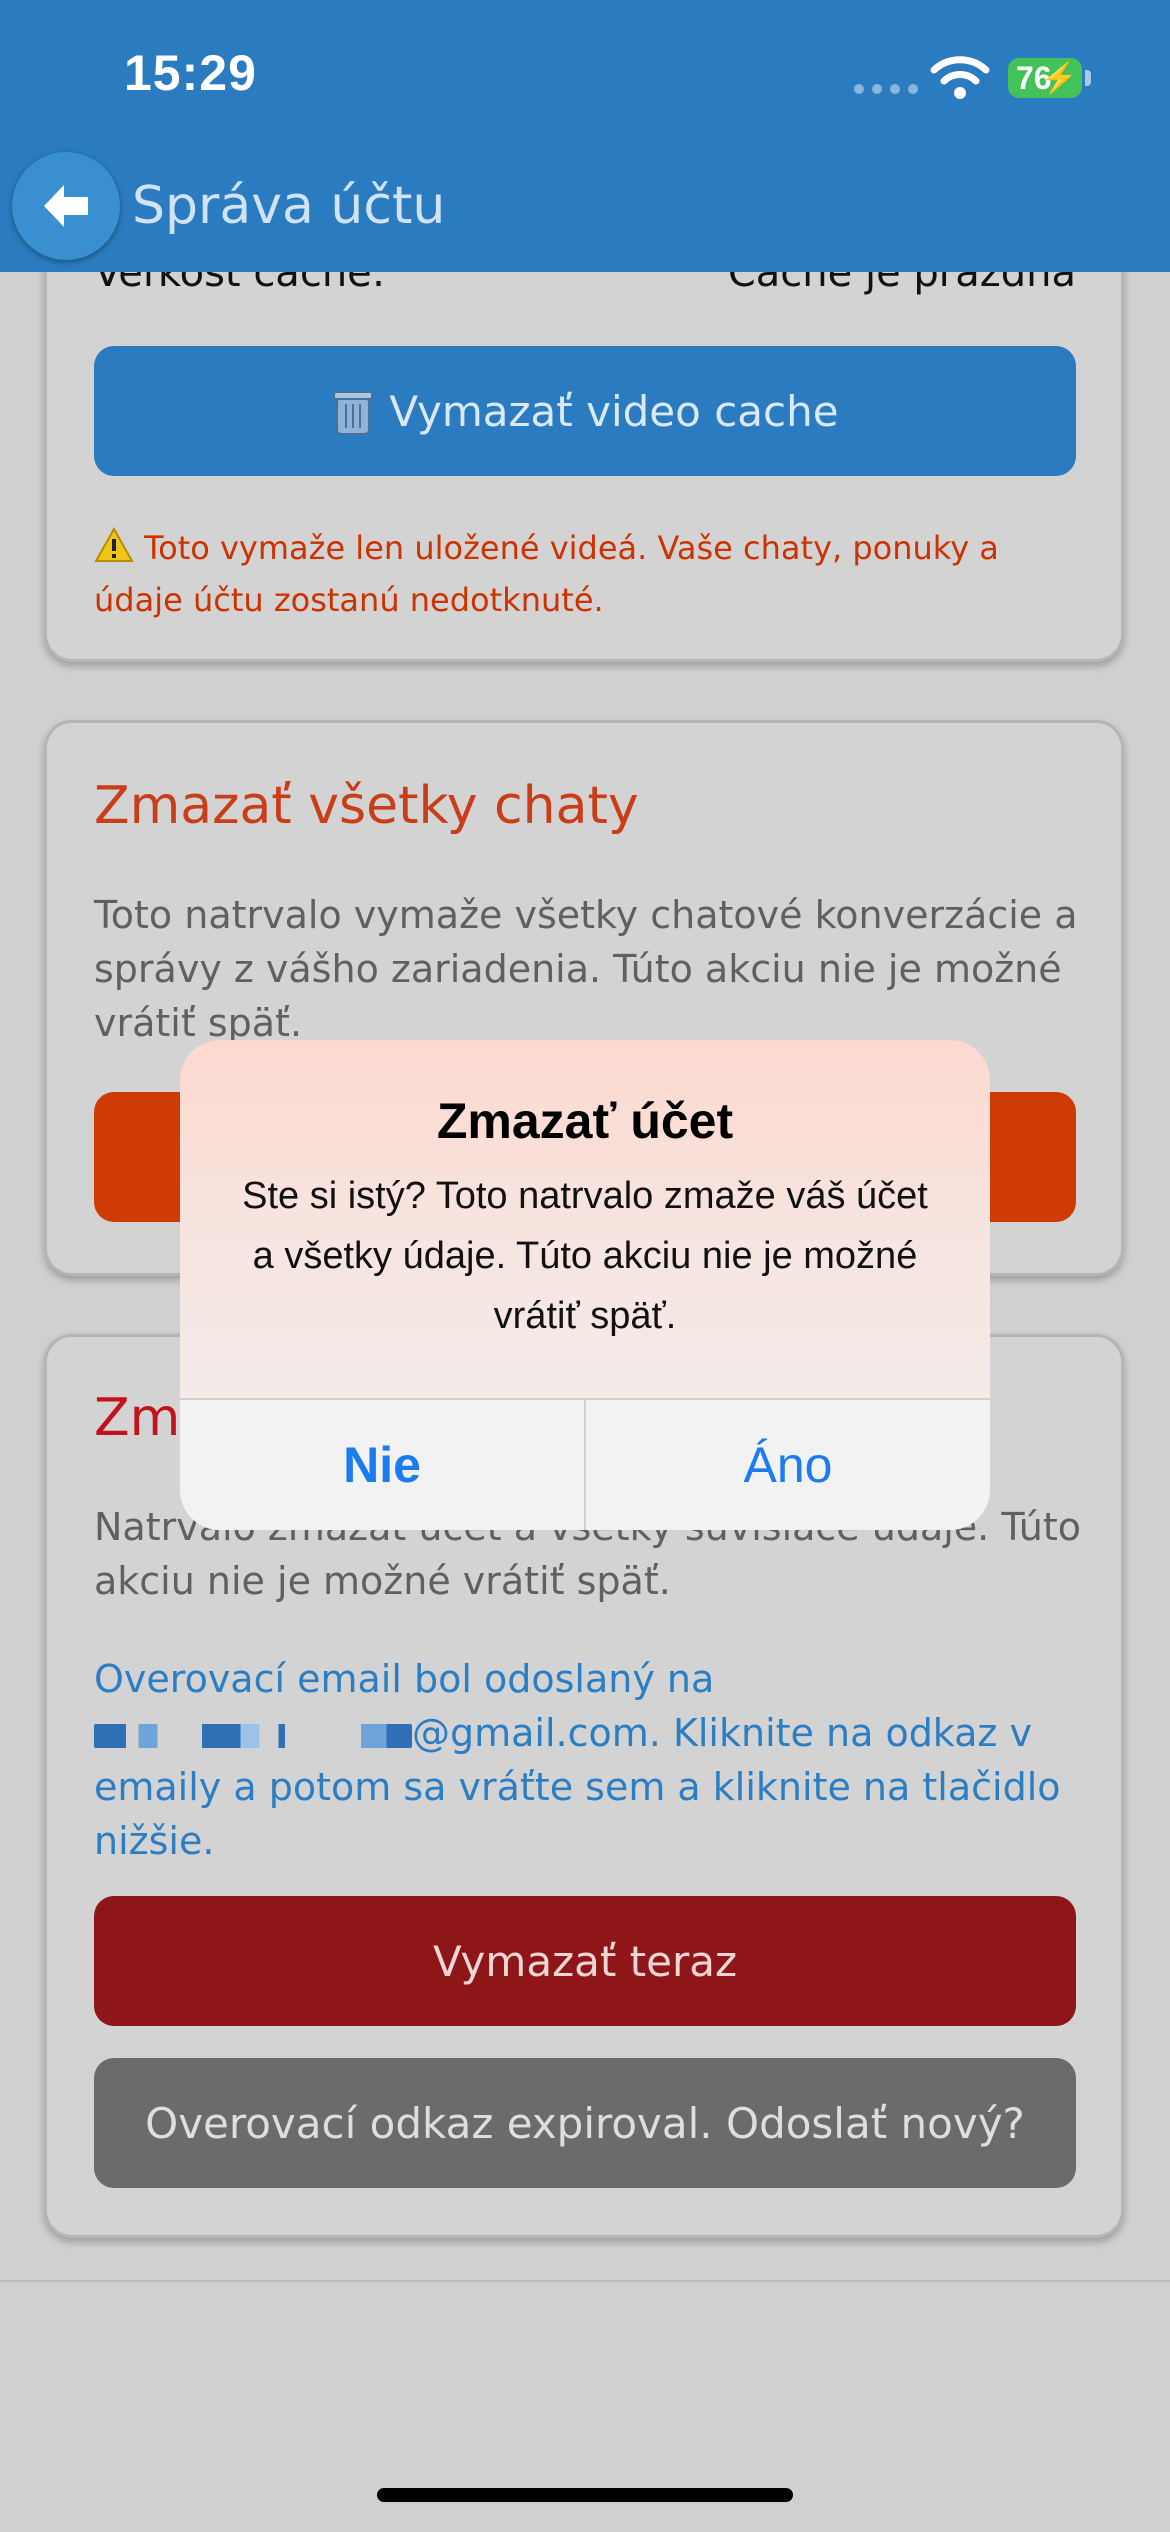 The width and height of the screenshot is (1170, 2532). Describe the element at coordinates (382, 1465) in the screenshot. I see `dialog-cancel-button: Nie` at that location.